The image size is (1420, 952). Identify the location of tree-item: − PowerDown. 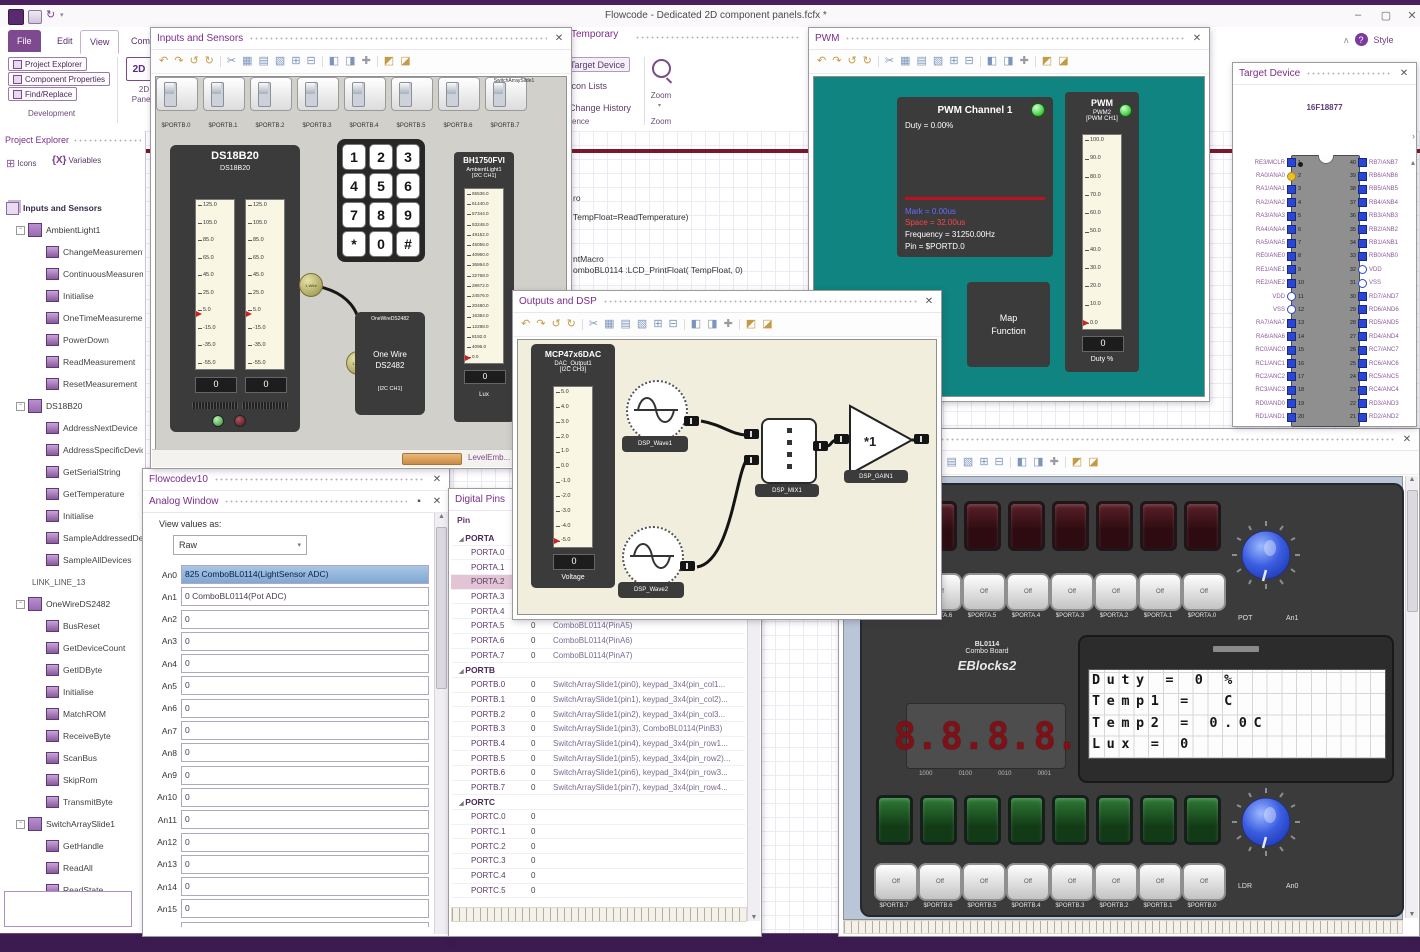
(72, 340).